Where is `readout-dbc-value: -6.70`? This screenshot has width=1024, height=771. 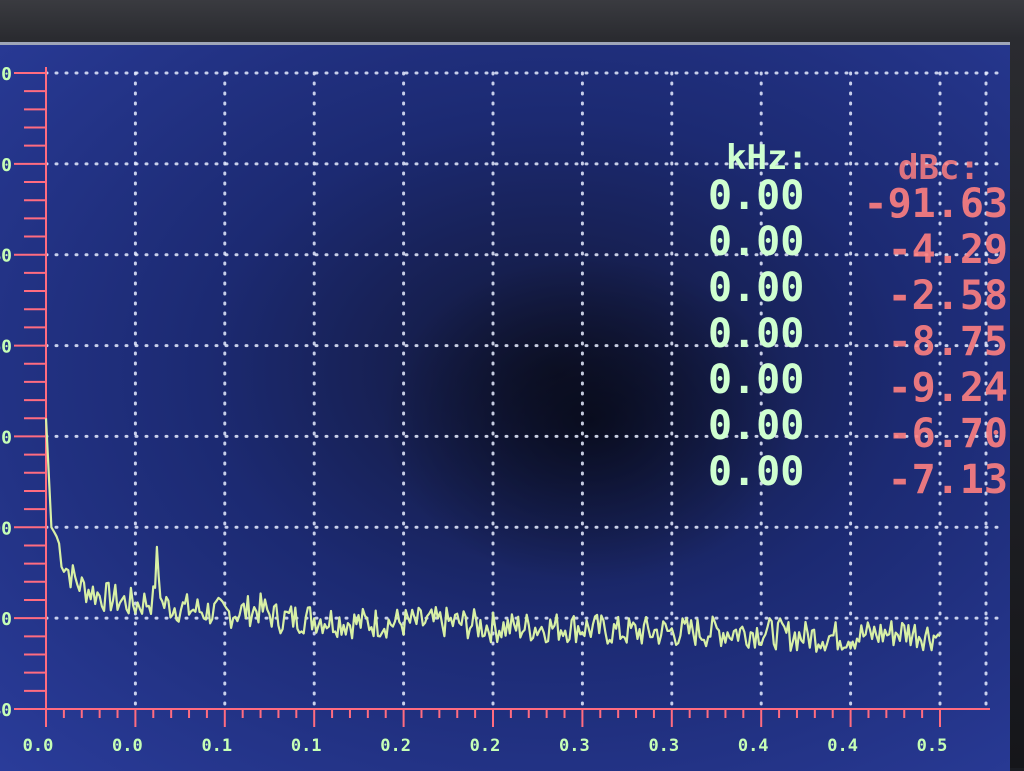 readout-dbc-value: -6.70 is located at coordinates (948, 434).